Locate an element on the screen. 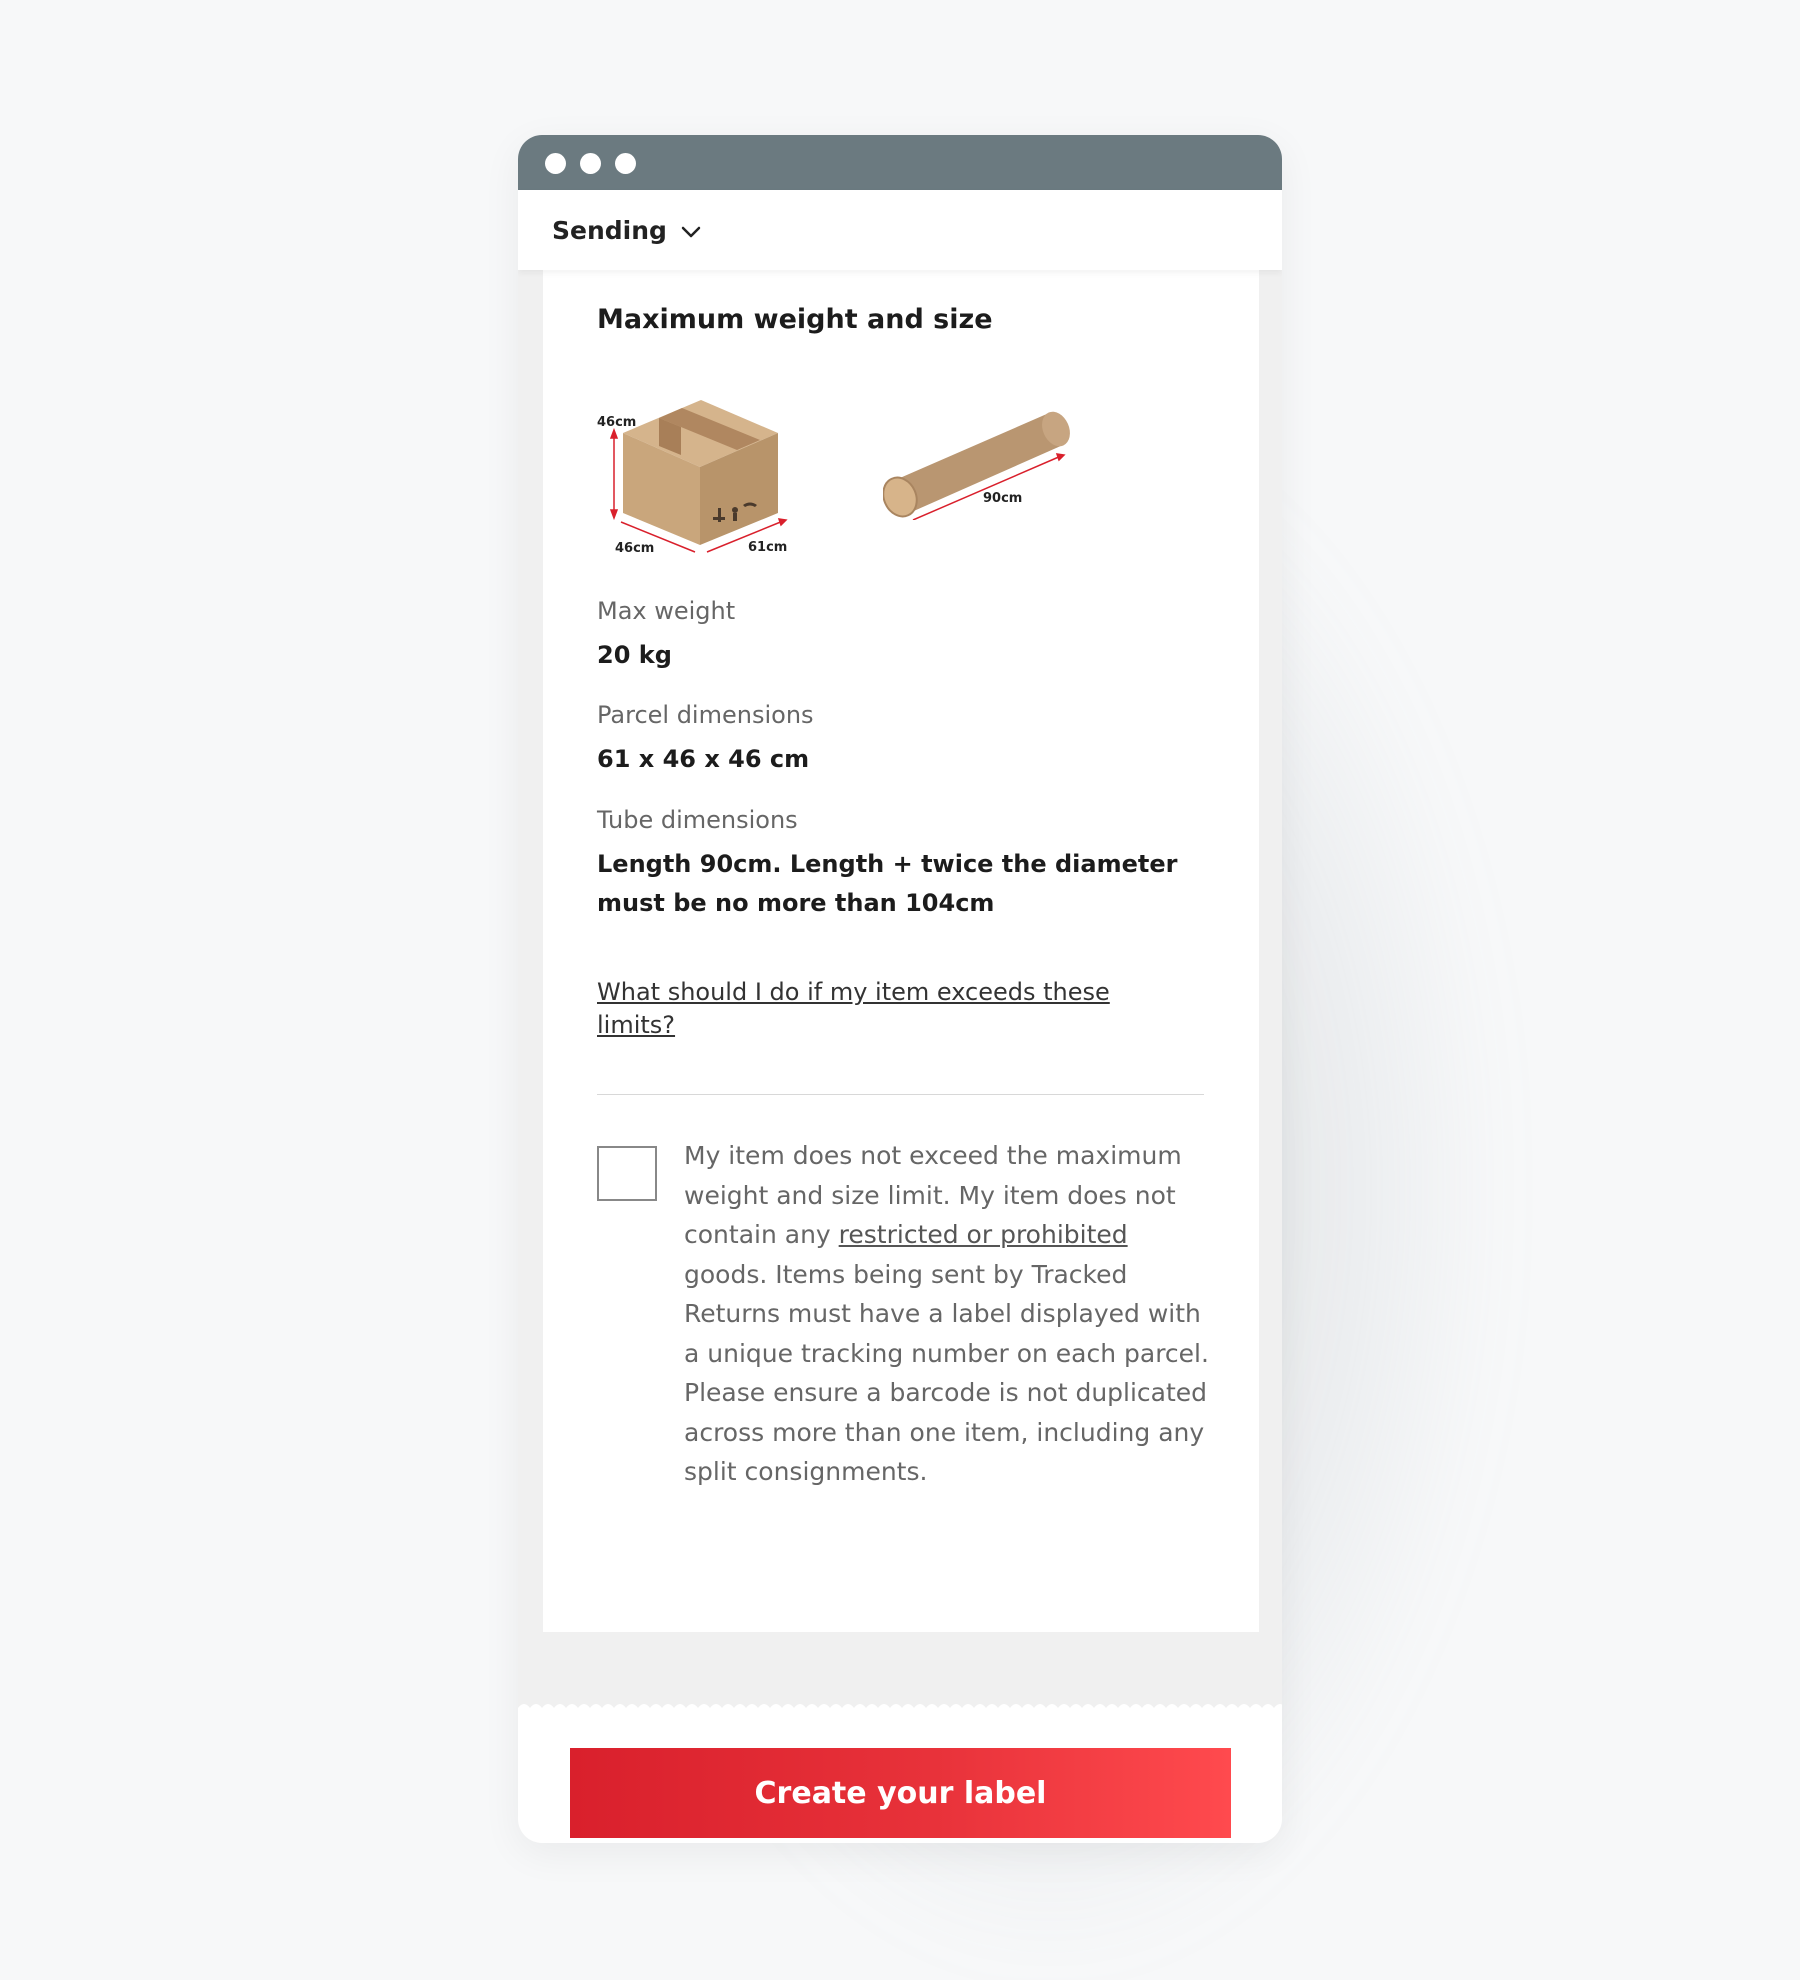 The image size is (1800, 1980). restricted-goods-link: restricted or prohibited is located at coordinates (983, 1234).